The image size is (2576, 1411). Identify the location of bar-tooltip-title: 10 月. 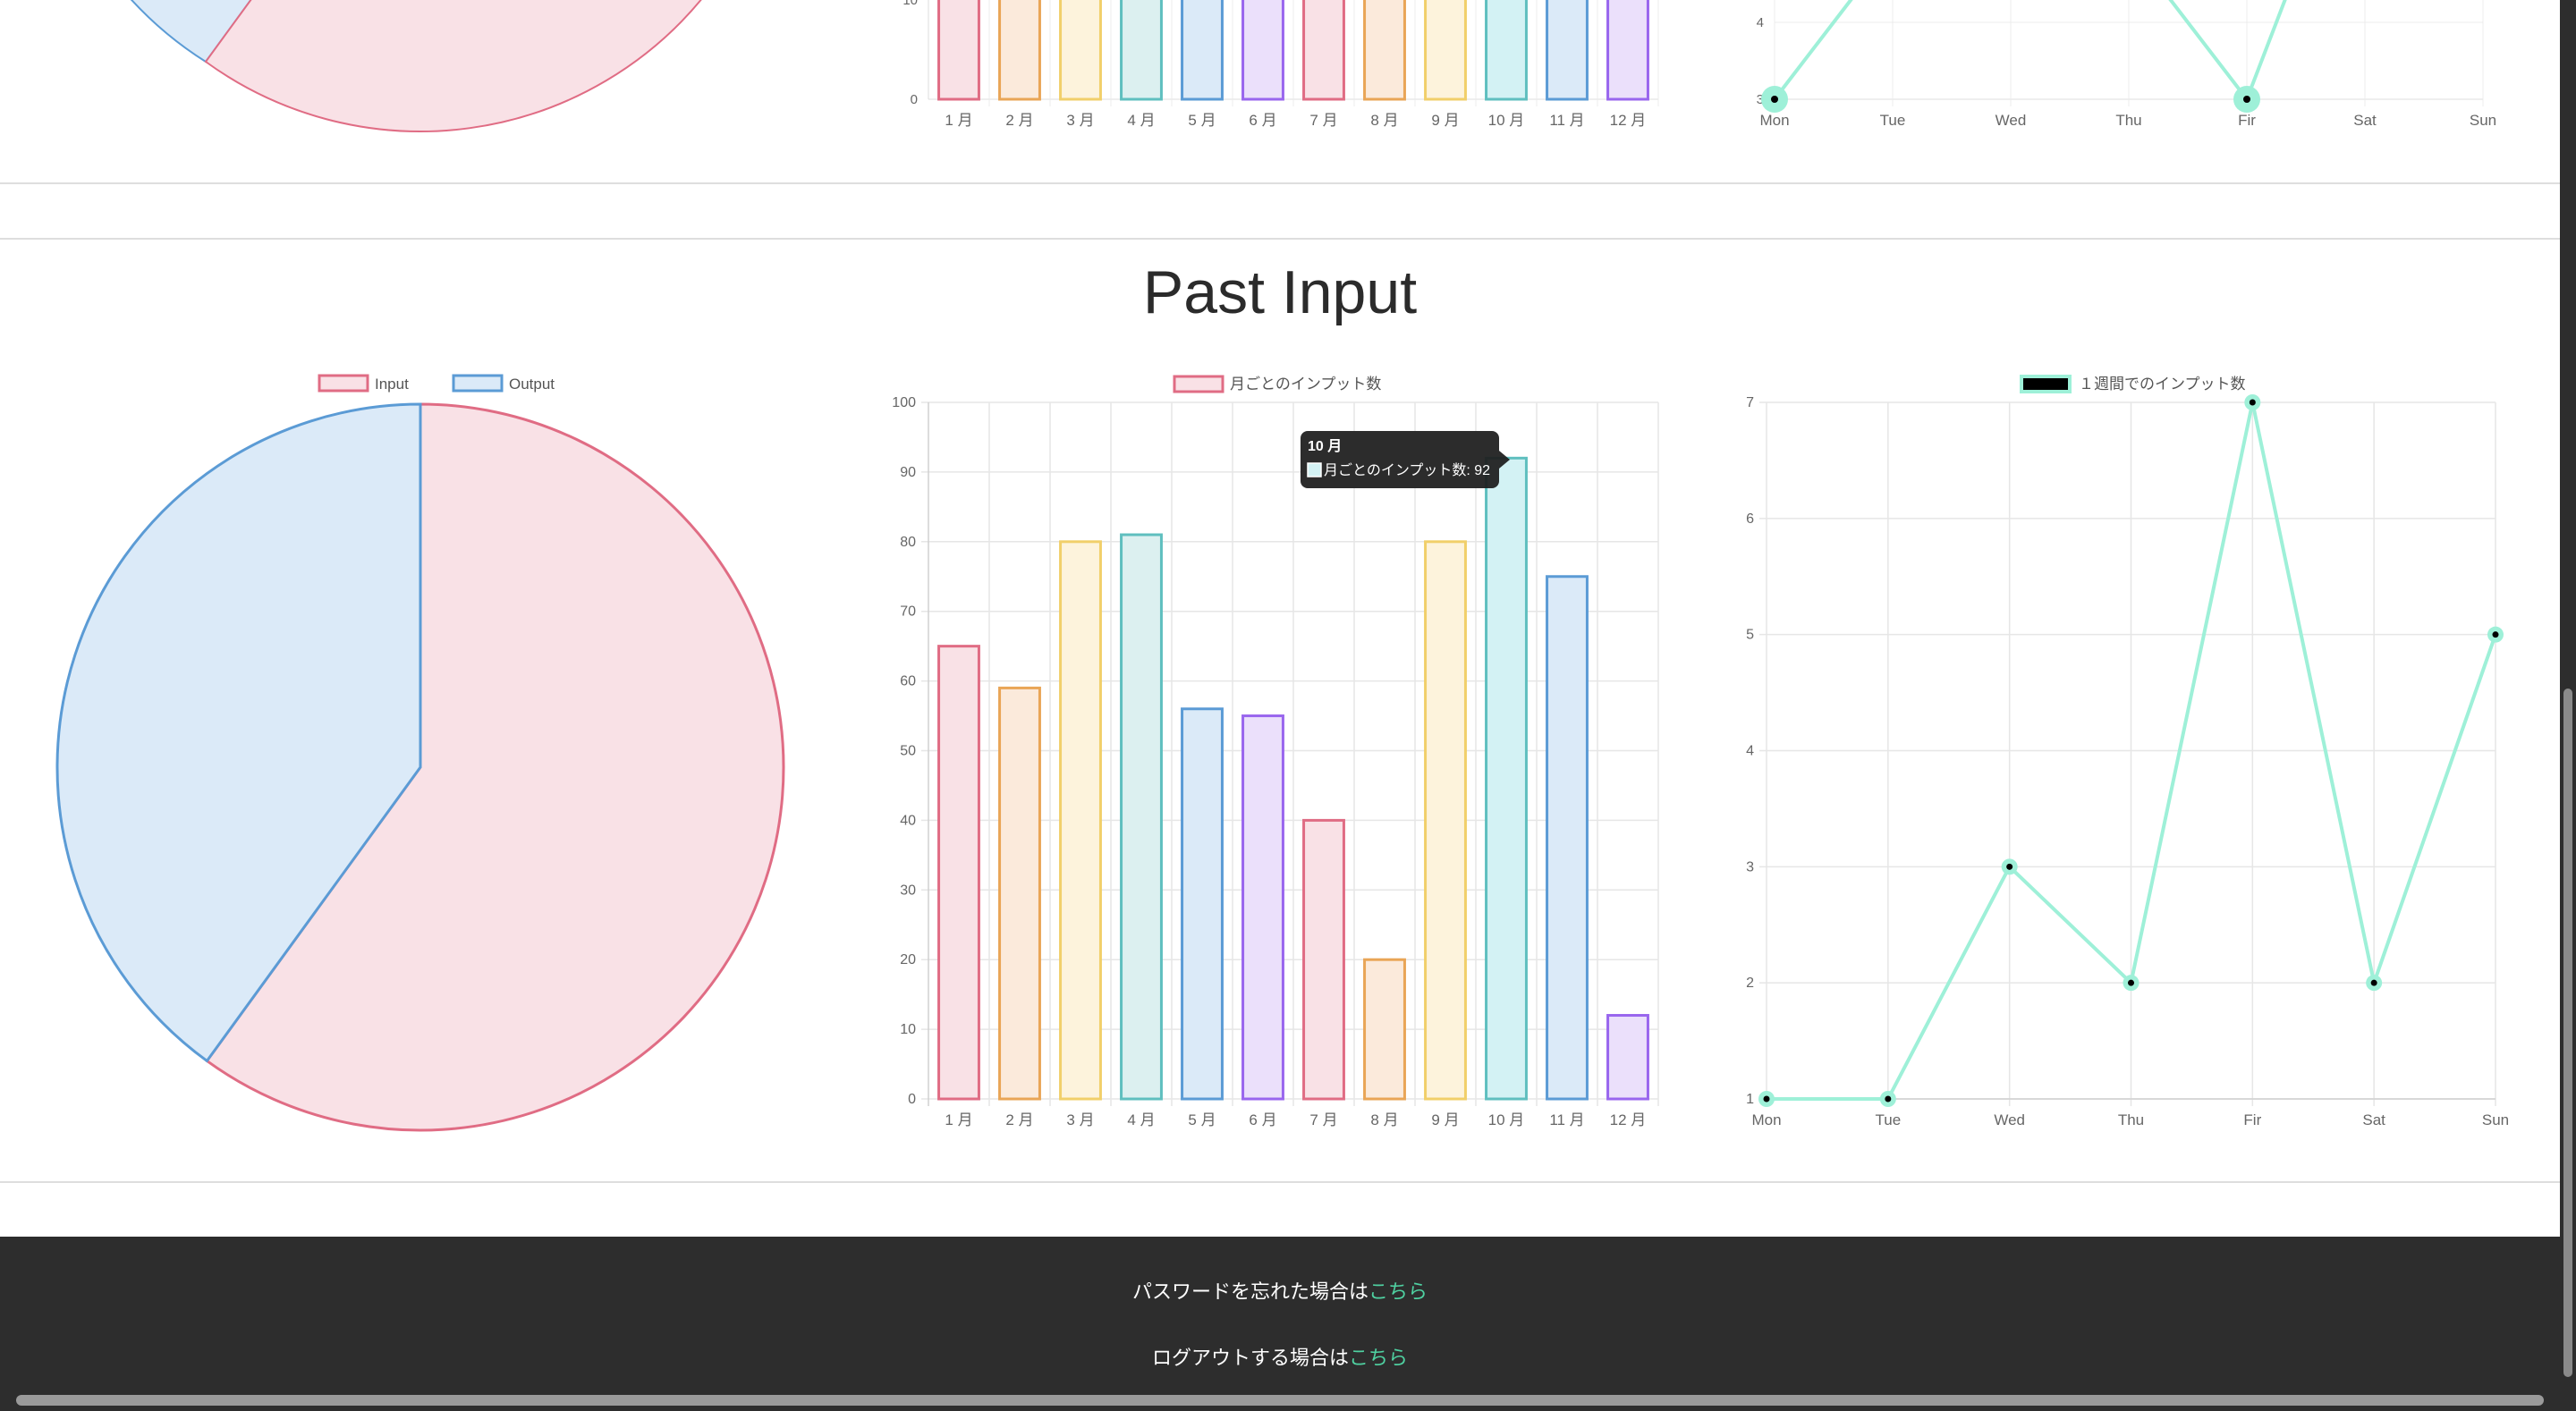
(1325, 446).